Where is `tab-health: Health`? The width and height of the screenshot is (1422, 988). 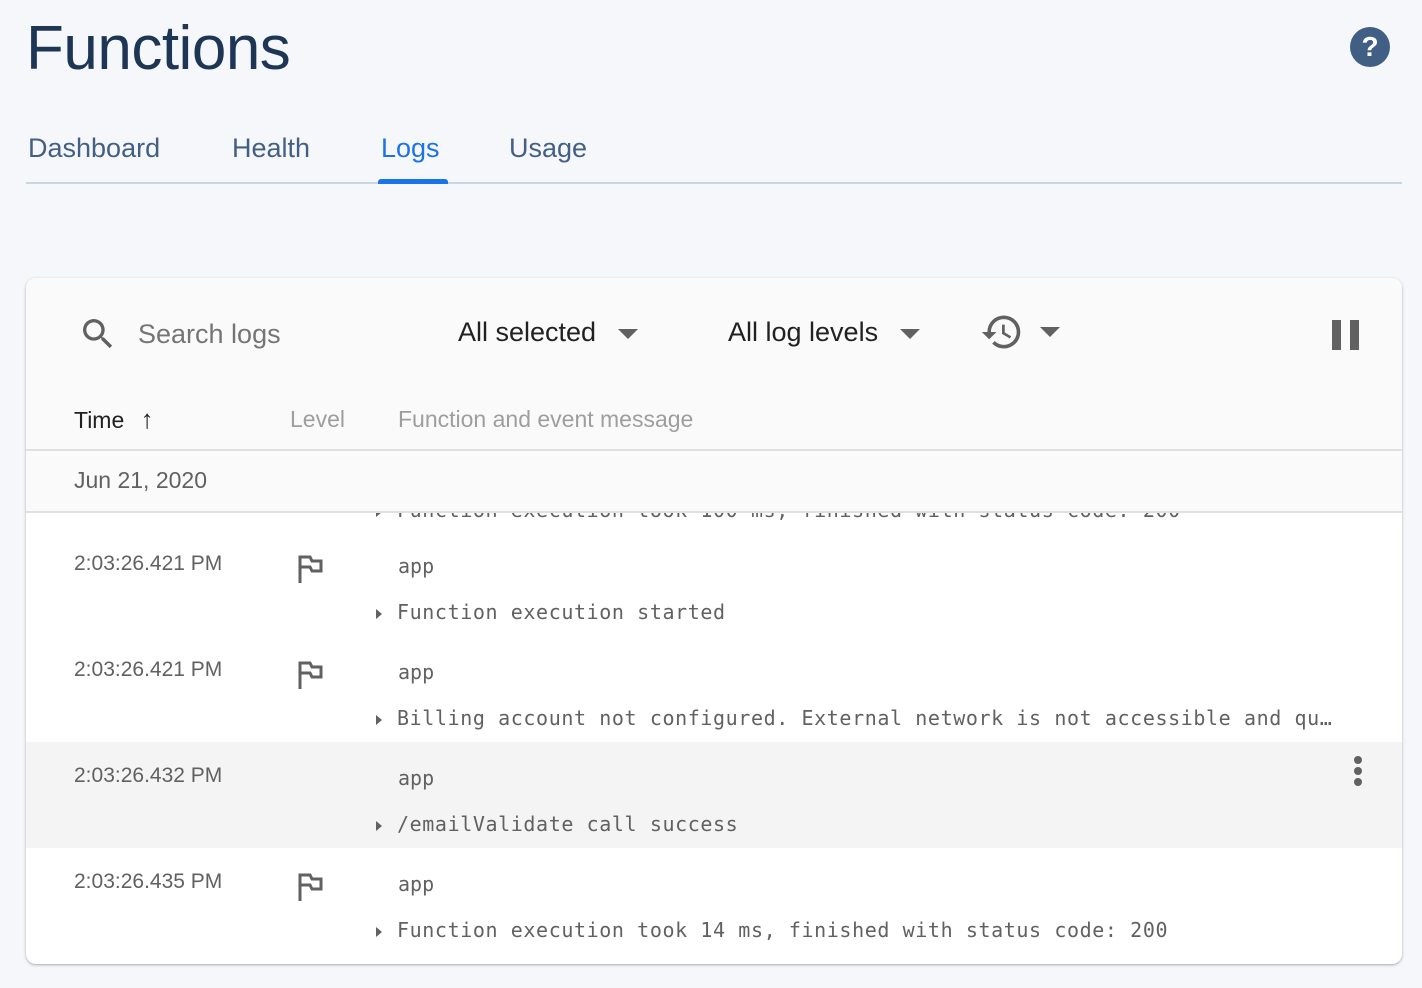 tab-health: Health is located at coordinates (271, 148).